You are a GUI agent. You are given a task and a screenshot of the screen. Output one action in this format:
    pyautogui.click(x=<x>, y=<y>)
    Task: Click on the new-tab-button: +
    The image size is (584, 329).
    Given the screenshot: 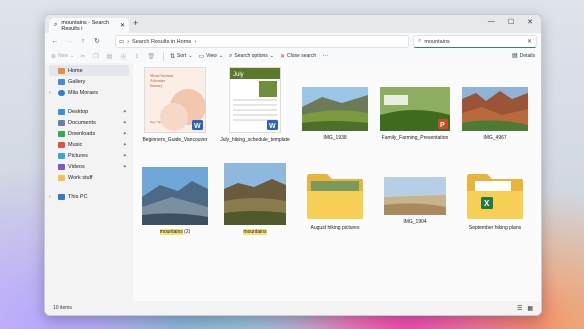 What is the action you would take?
    pyautogui.click(x=135, y=23)
    